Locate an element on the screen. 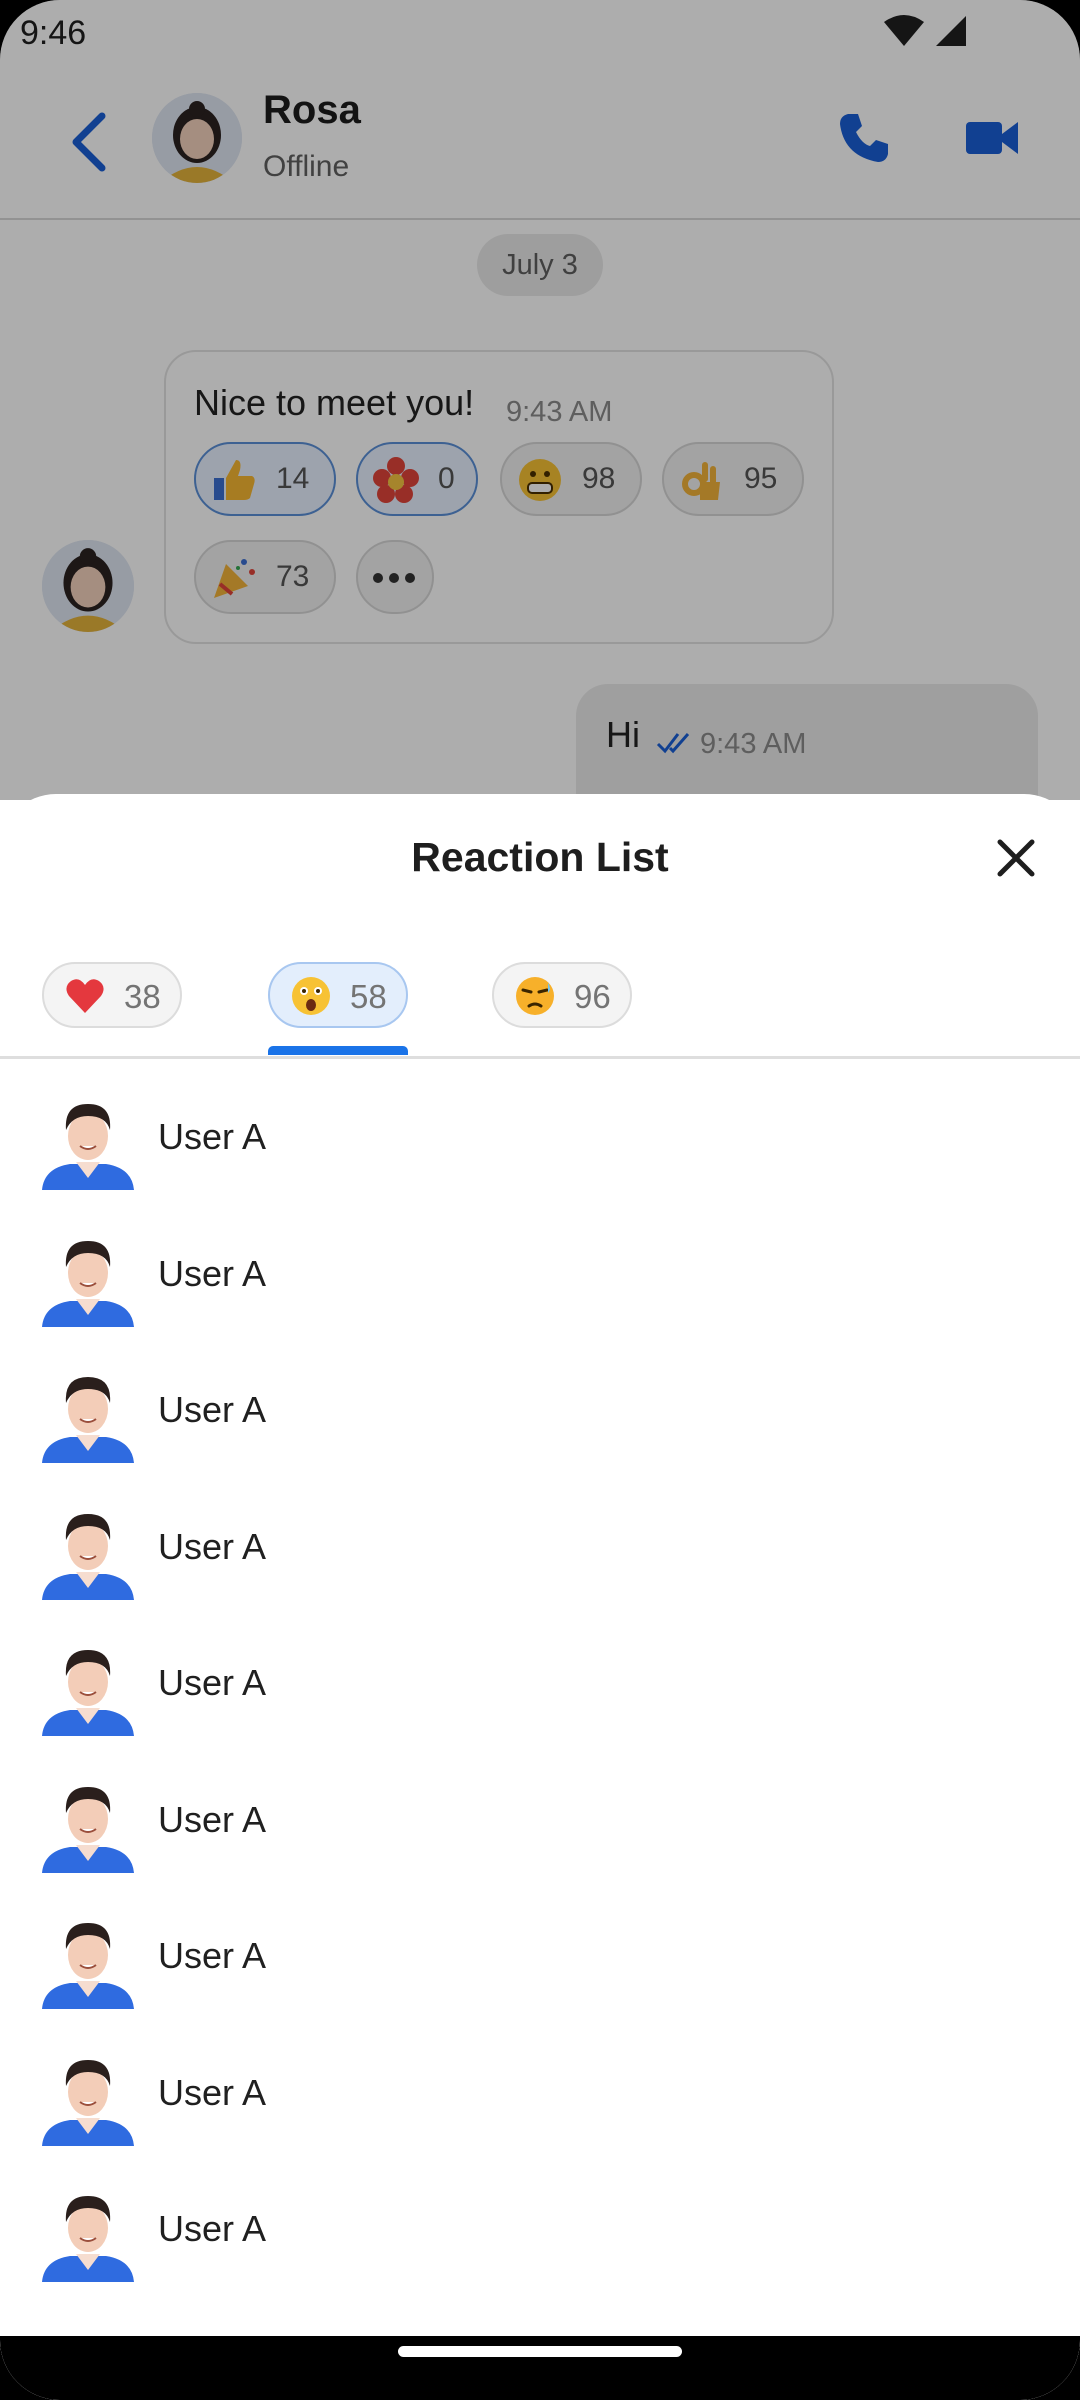 Image resolution: width=1080 pixels, height=2400 pixels. active-tab-indicator is located at coordinates (338, 1050).